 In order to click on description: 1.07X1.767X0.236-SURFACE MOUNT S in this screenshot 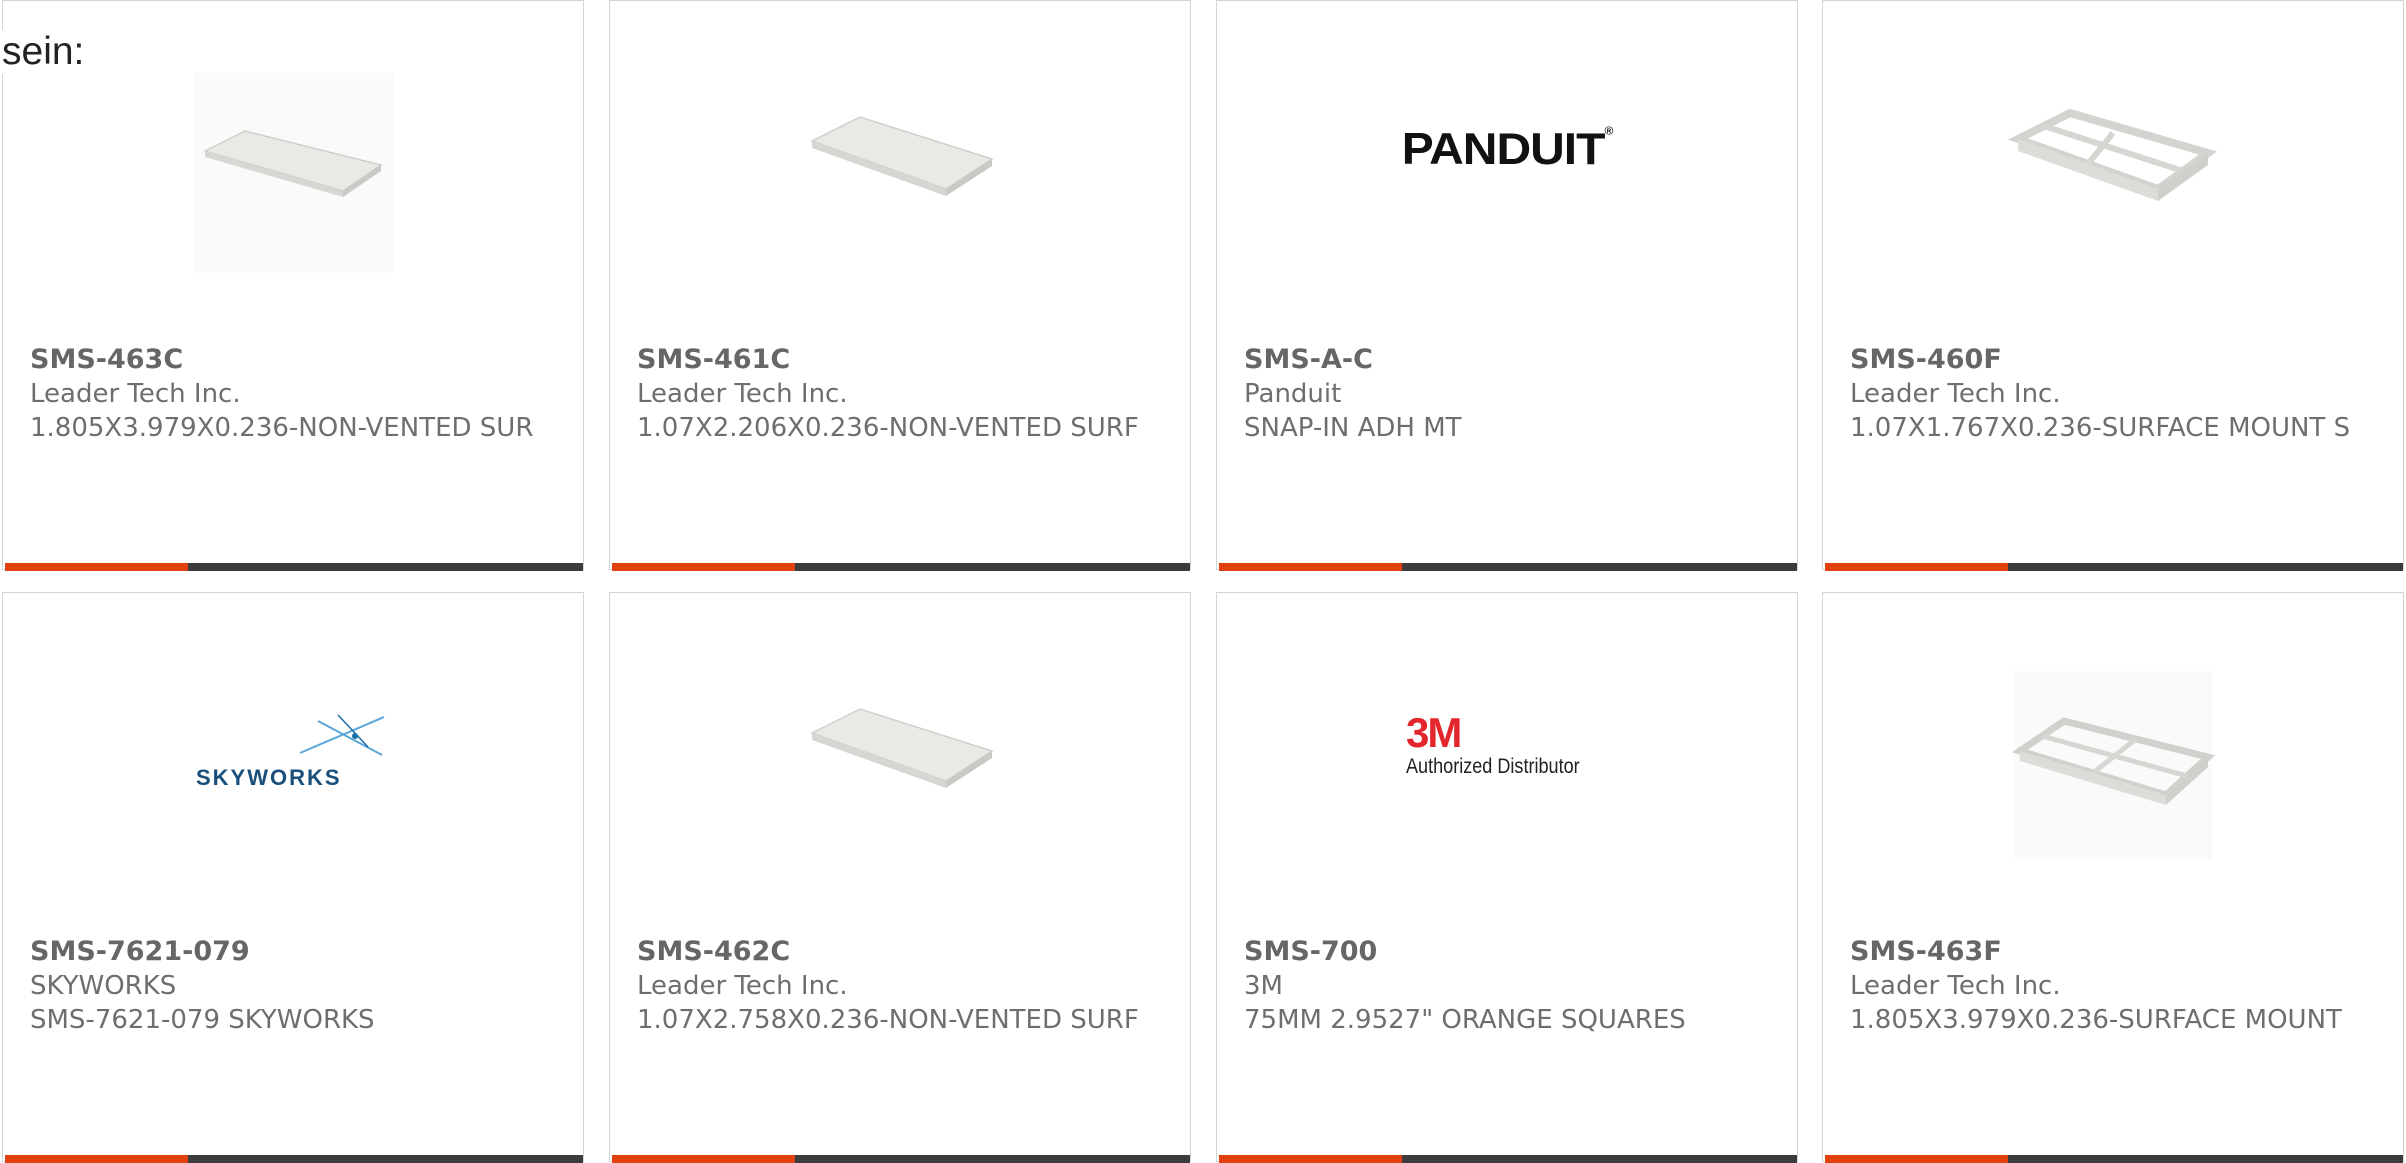, I will do `click(2100, 428)`.